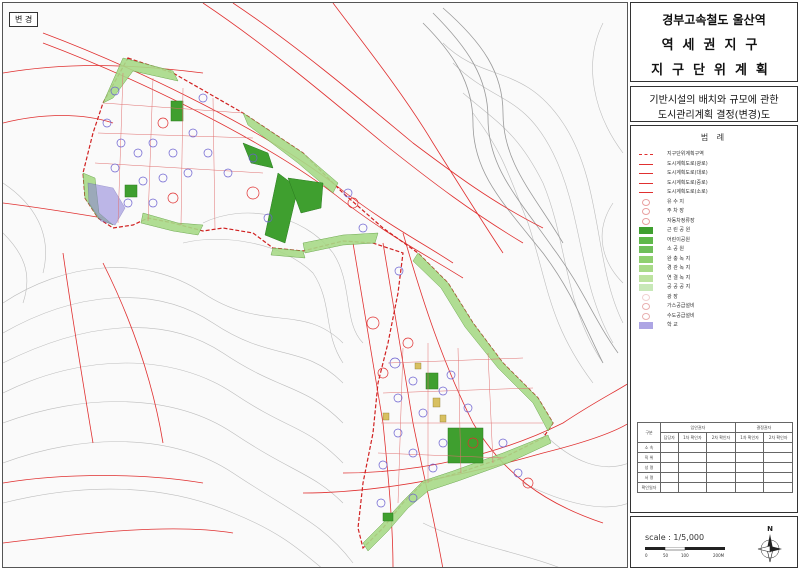 Image resolution: width=800 pixels, height=570 pixels. Describe the element at coordinates (681, 306) in the screenshot. I see `legend-label: 가스공급설비` at that location.